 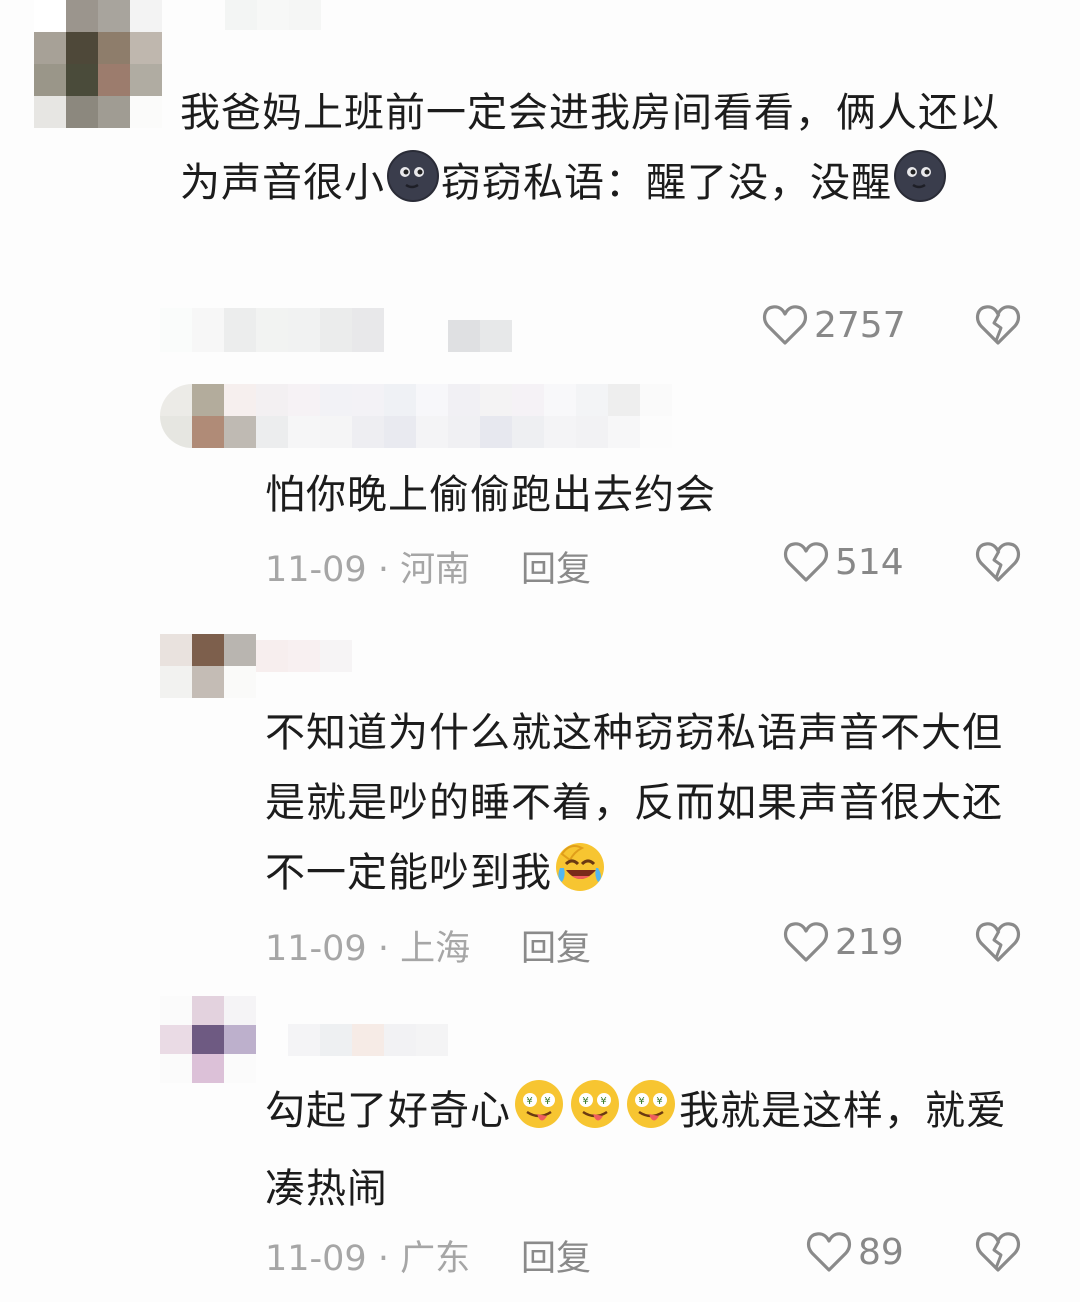 I want to click on comment-text: 我爸妈上班前一定会进我房间看看，俩人还以为声音很小 窃窃私语：醒了没，没醒, so click(x=600, y=152).